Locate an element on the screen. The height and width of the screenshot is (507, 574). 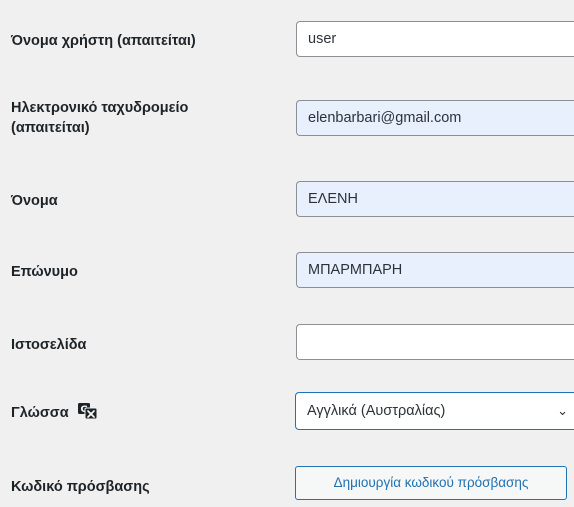
first-name-label: Όνομα is located at coordinates (34, 201).